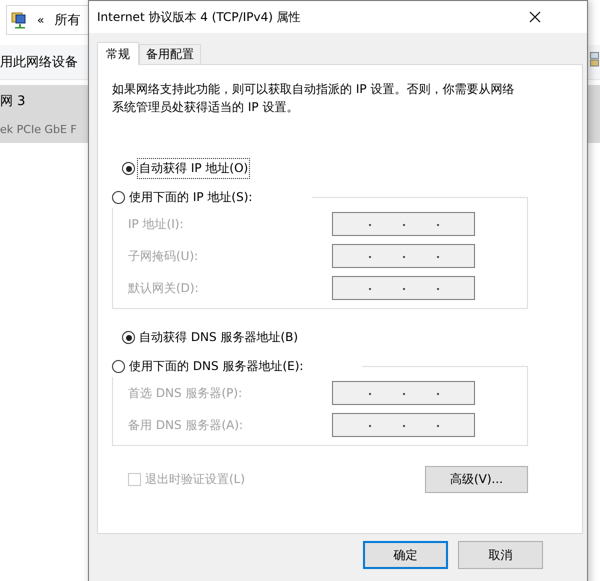 The width and height of the screenshot is (600, 581). What do you see at coordinates (118, 53) in the screenshot?
I see `tab: 常规` at bounding box center [118, 53].